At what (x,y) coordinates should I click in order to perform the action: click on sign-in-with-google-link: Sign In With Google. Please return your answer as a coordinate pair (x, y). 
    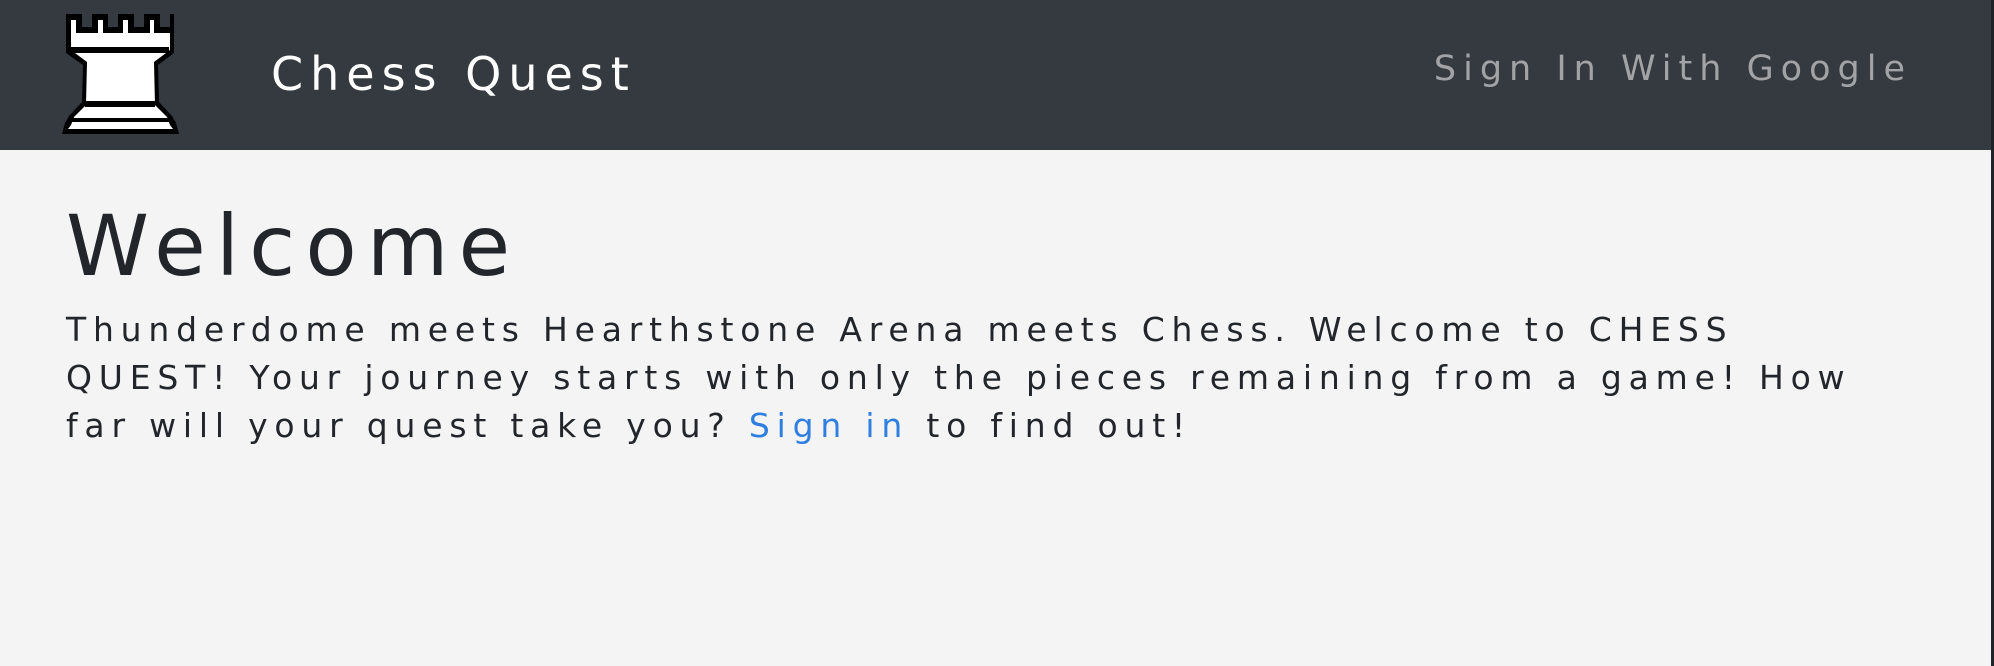
    Looking at the image, I should click on (1673, 69).